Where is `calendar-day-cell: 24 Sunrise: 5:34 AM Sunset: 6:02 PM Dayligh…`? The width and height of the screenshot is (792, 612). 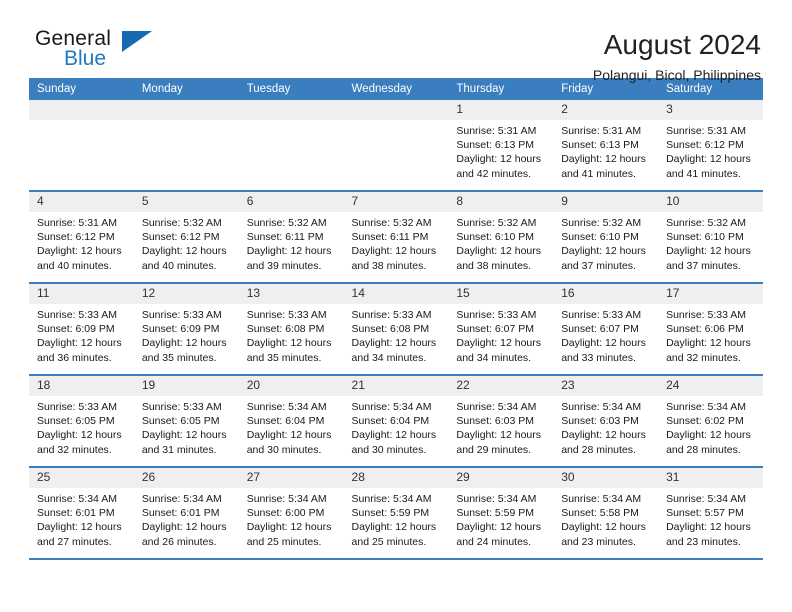
calendar-day-cell: 24 Sunrise: 5:34 AM Sunset: 6:02 PM Dayligh… is located at coordinates (710, 420).